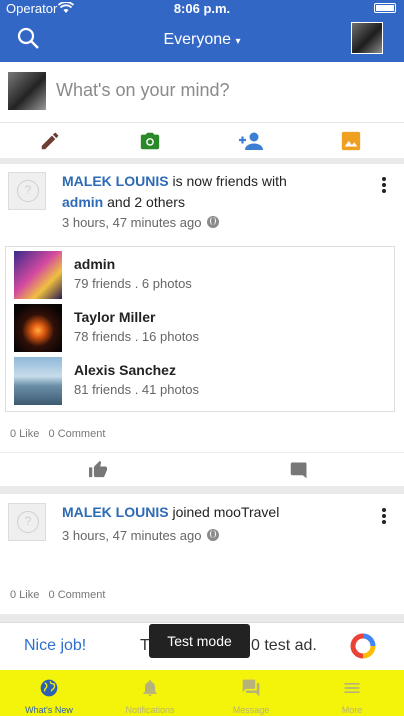  I want to click on tab-label: Notifications, so click(150, 710).